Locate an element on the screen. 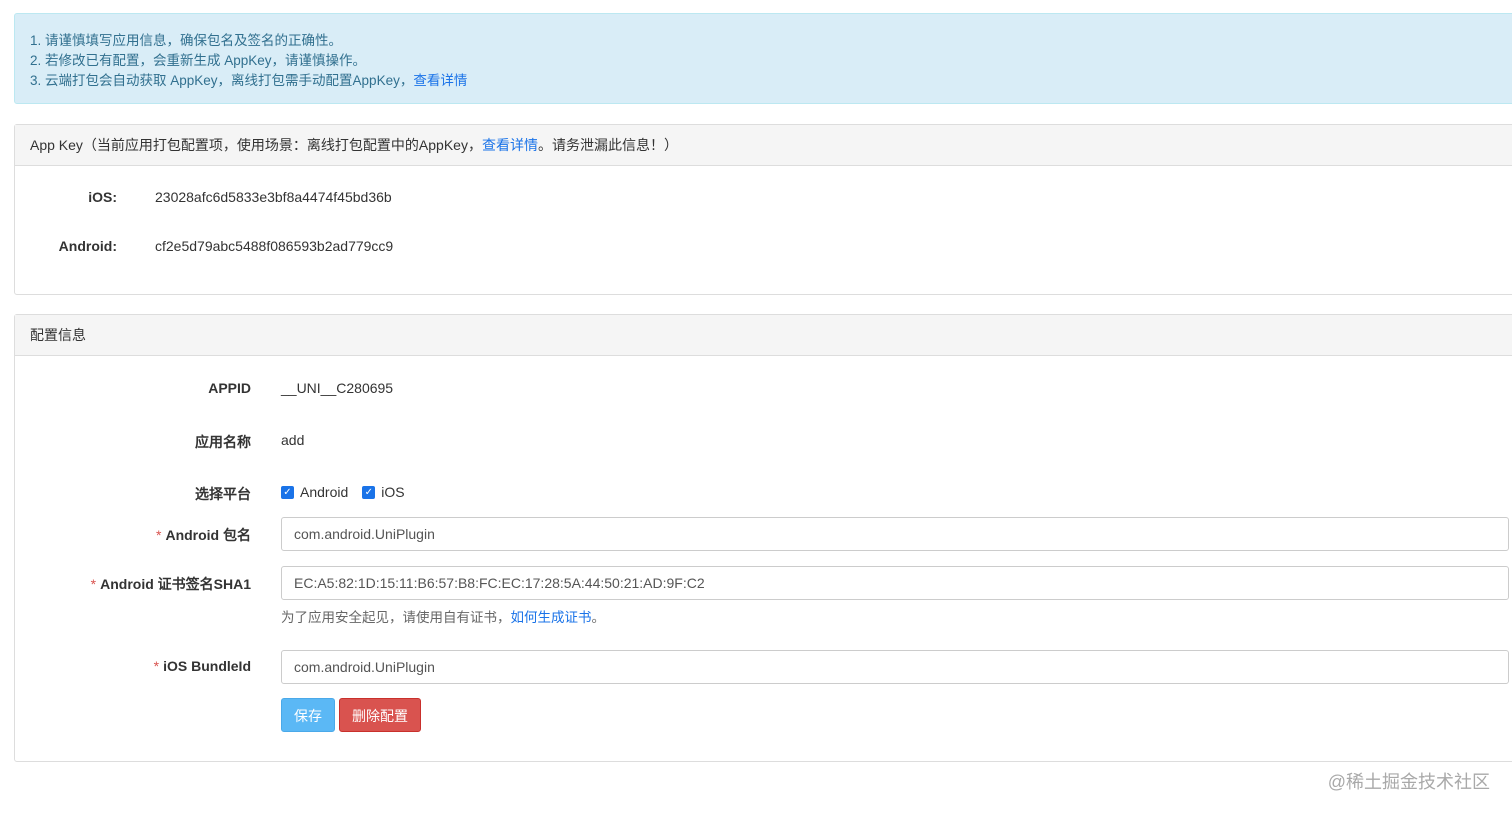 The height and width of the screenshot is (813, 1512). generate-certificate-link: 如何生成证书 is located at coordinates (551, 617).